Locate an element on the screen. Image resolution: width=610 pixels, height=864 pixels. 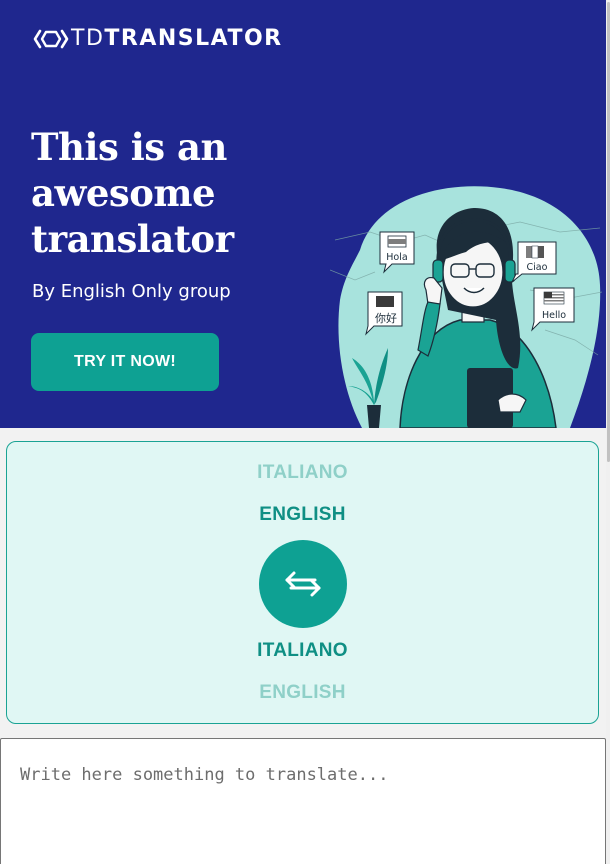
hero-title: This is an awesome translator is located at coordinates (132, 193).